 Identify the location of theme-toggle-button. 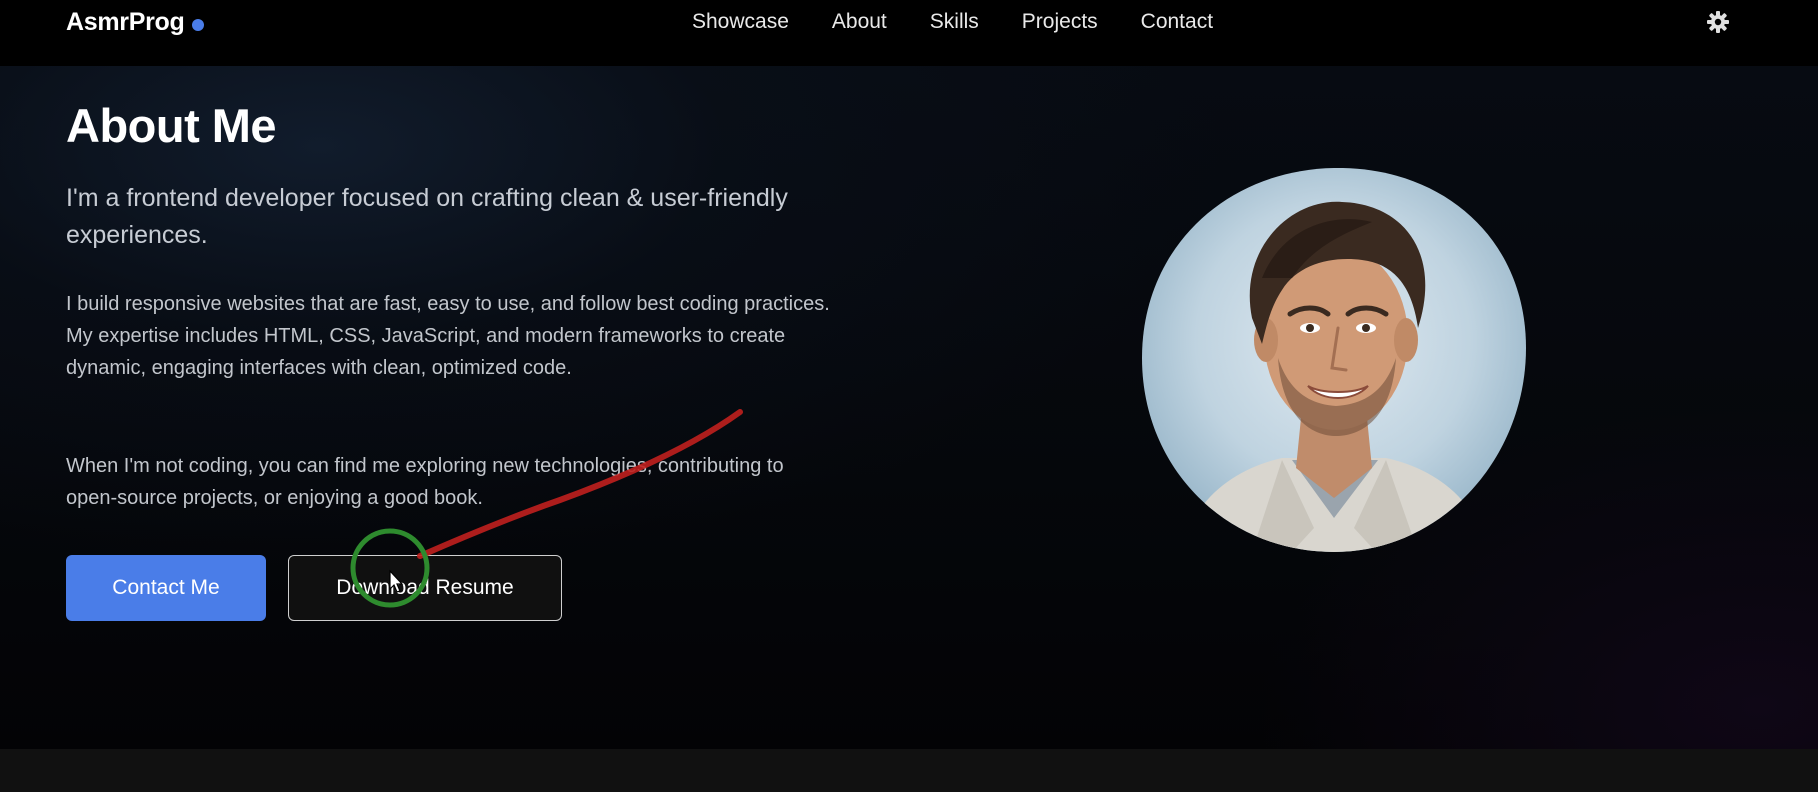
(1718, 22).